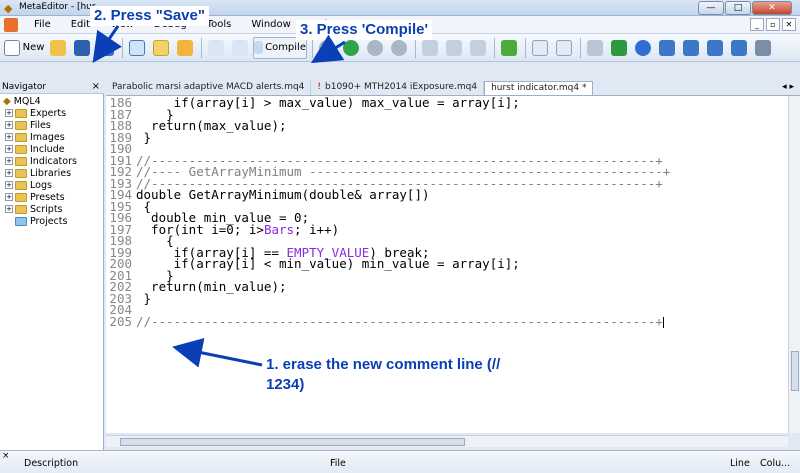  What do you see at coordinates (107, 44) in the screenshot?
I see `arrow-to-save` at bounding box center [107, 44].